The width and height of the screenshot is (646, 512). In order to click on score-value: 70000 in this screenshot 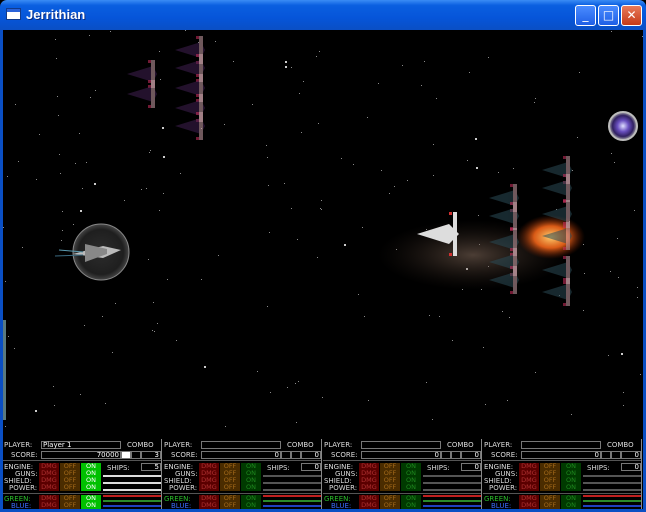, I will do `click(81, 455)`.